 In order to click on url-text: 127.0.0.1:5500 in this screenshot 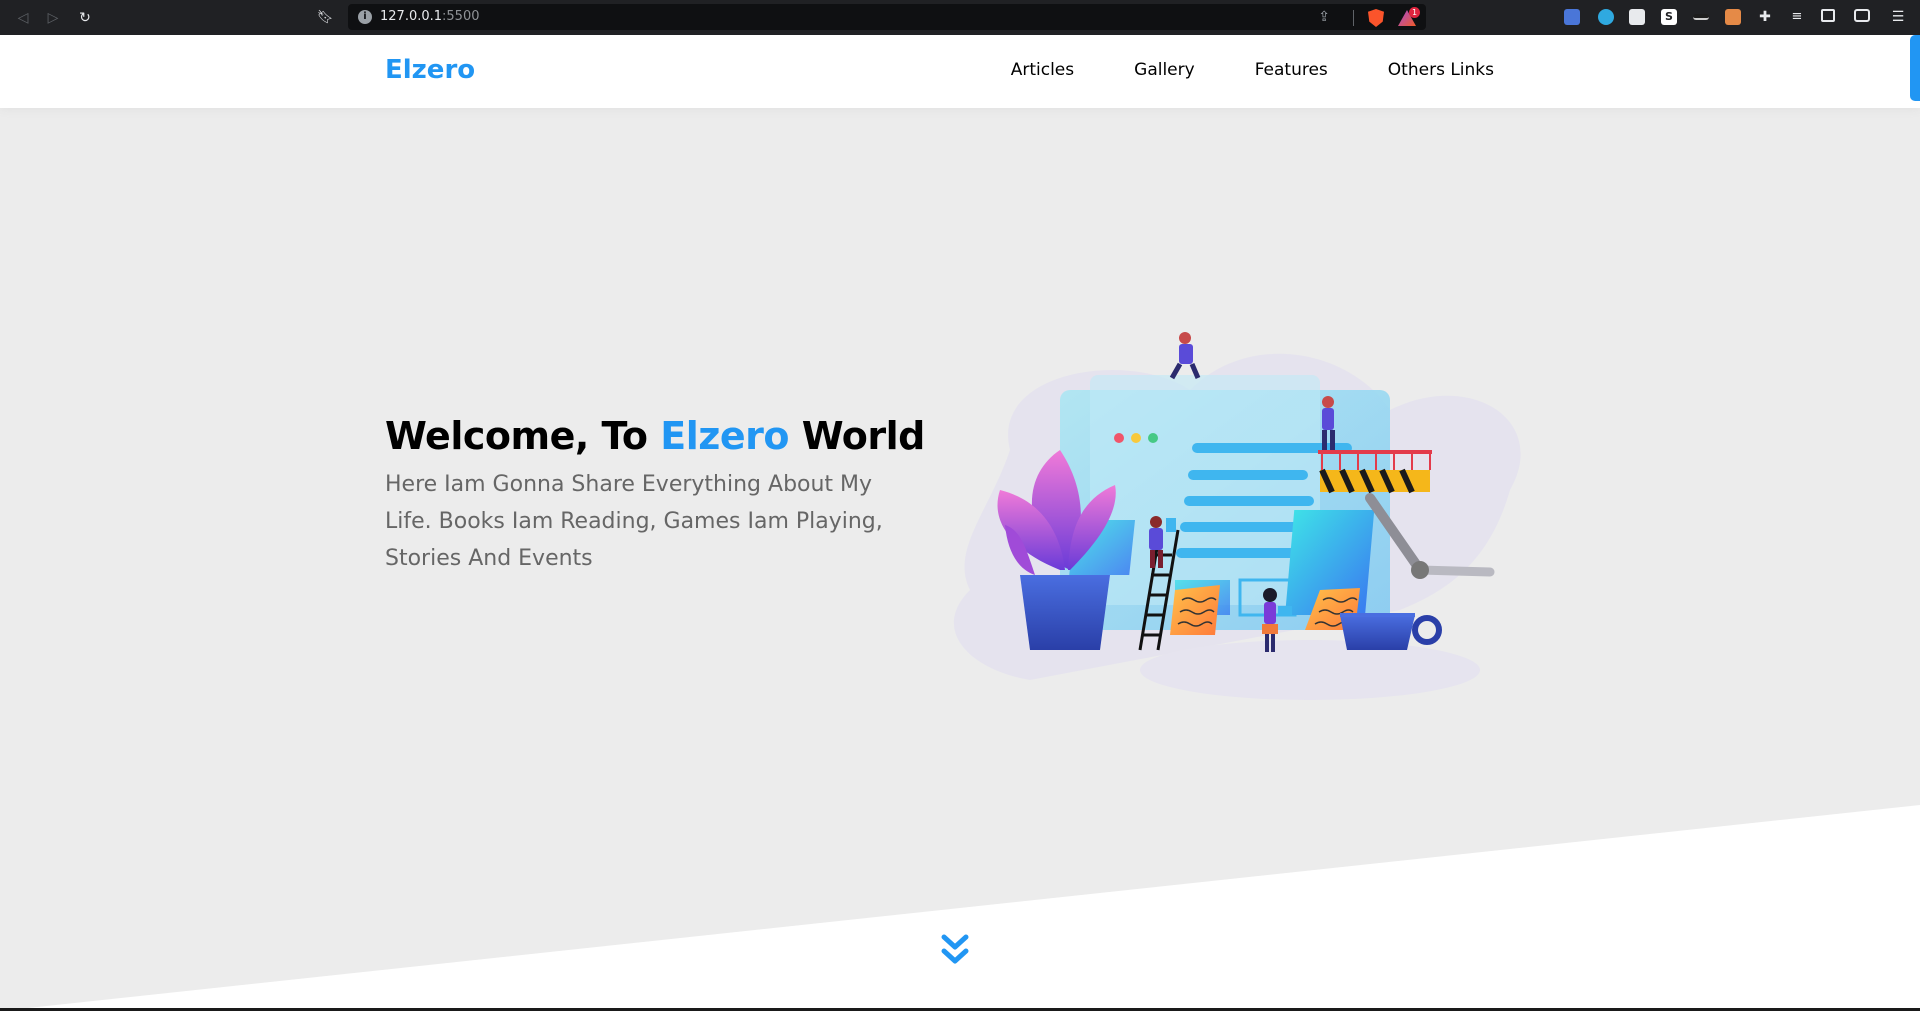, I will do `click(430, 16)`.